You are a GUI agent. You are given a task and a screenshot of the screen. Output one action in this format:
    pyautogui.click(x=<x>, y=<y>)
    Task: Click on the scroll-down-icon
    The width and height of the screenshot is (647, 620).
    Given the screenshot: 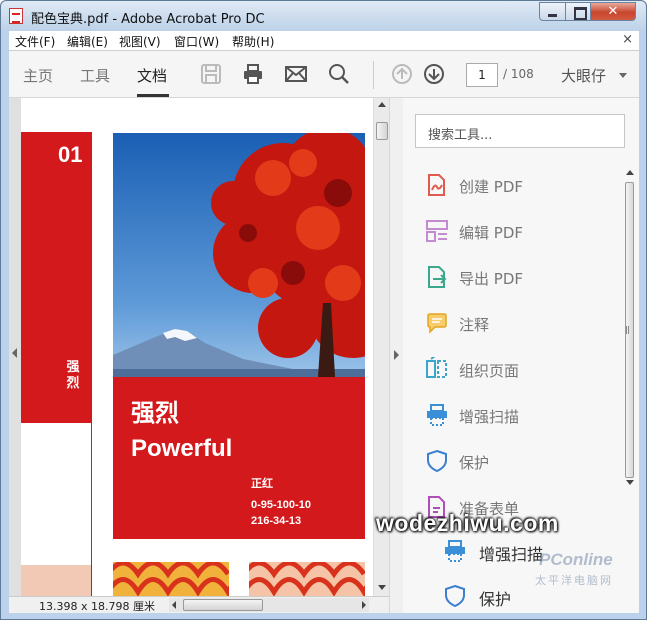 What is the action you would take?
    pyautogui.click(x=630, y=482)
    